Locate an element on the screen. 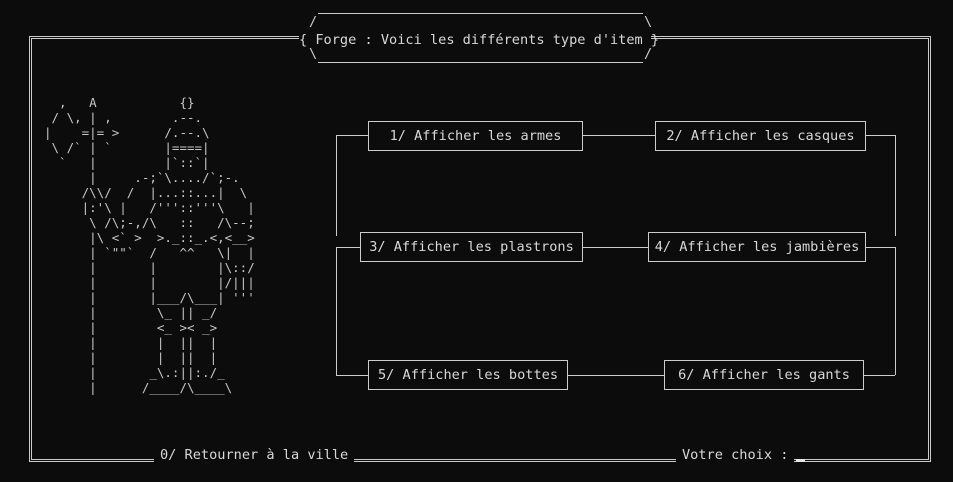 This screenshot has height=482, width=953. title-slash-top-left: / is located at coordinates (313, 22).